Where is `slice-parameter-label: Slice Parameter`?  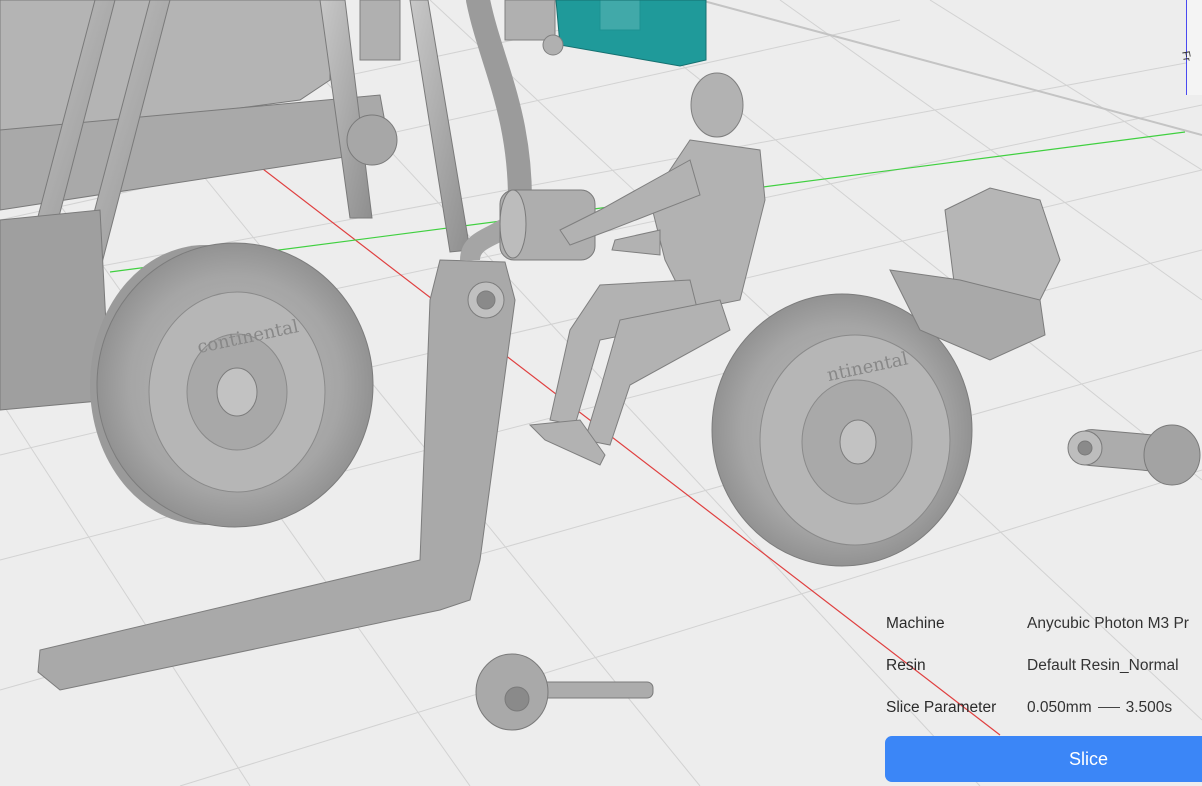
slice-parameter-label: Slice Parameter is located at coordinates (941, 707).